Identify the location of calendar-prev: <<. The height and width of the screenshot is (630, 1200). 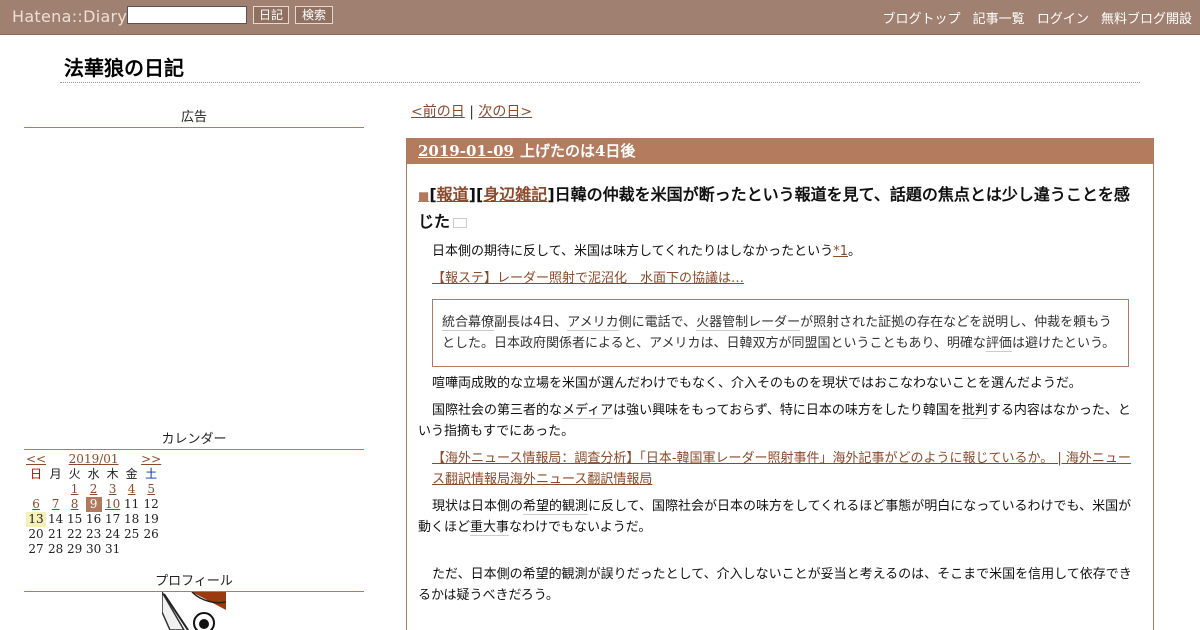
(36, 459).